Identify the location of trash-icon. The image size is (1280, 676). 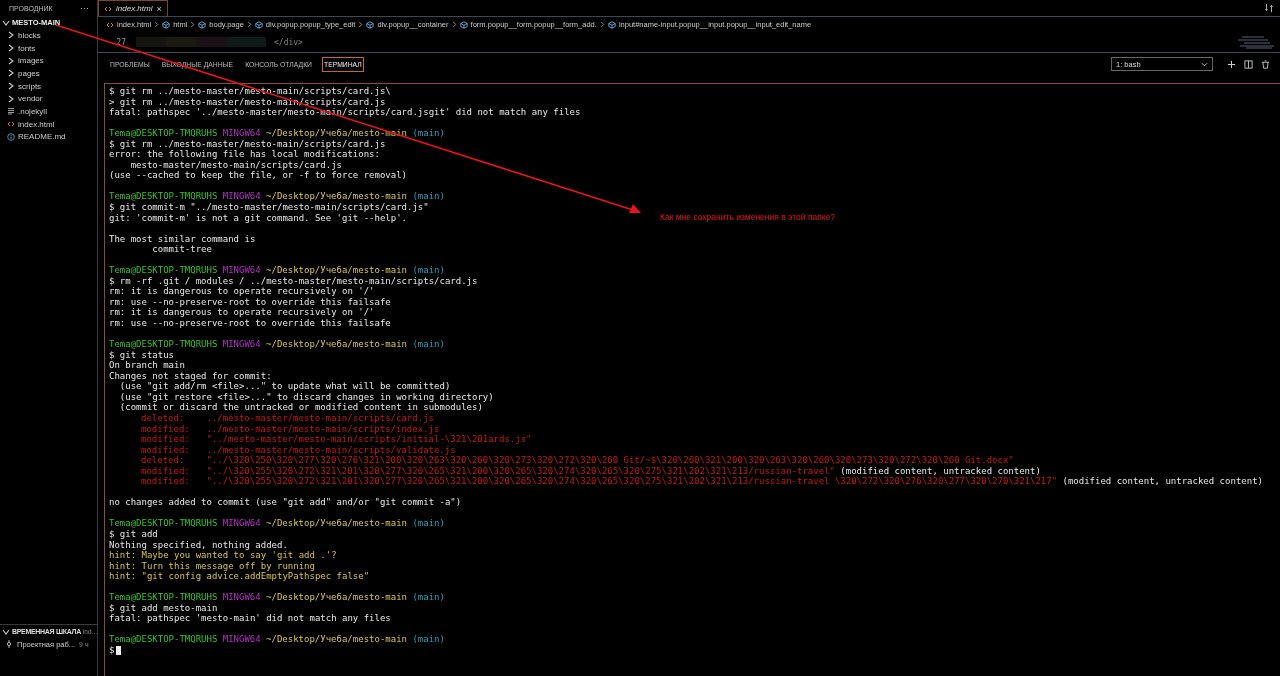
(1265, 64).